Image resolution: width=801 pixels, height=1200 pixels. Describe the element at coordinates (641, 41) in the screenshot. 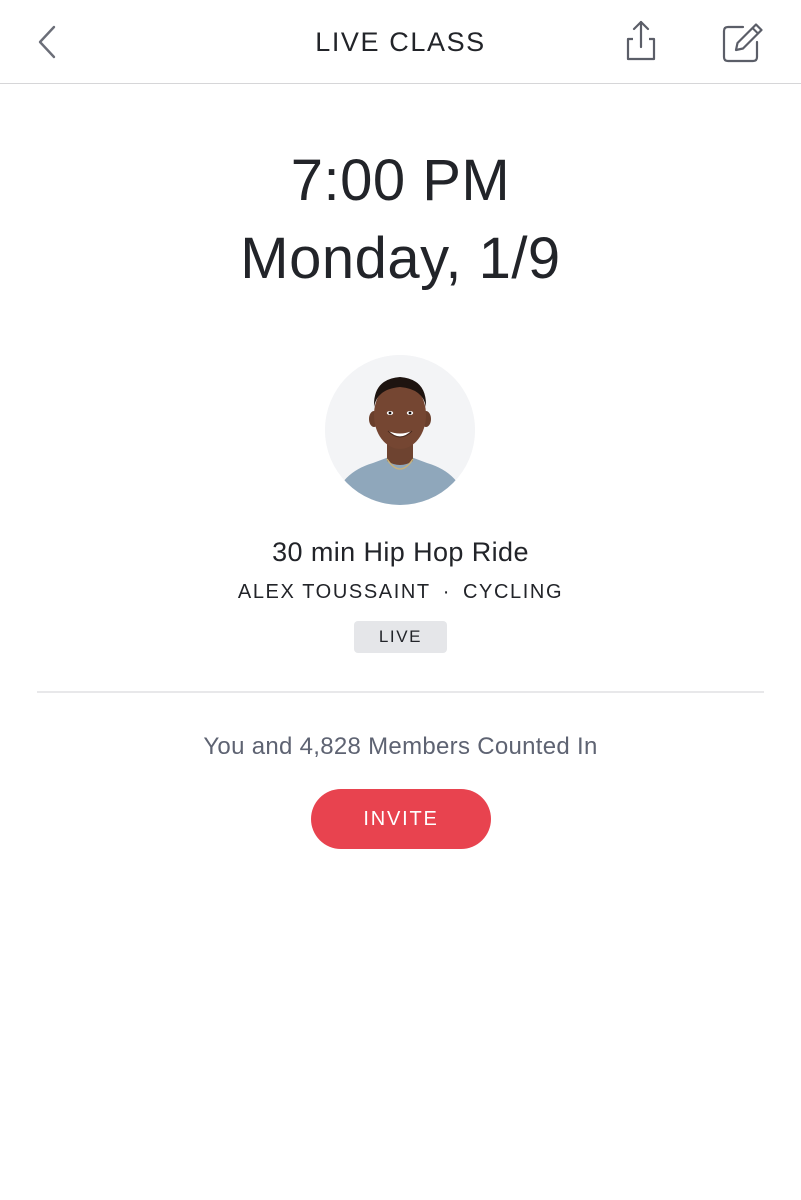

I see `share-icon` at that location.